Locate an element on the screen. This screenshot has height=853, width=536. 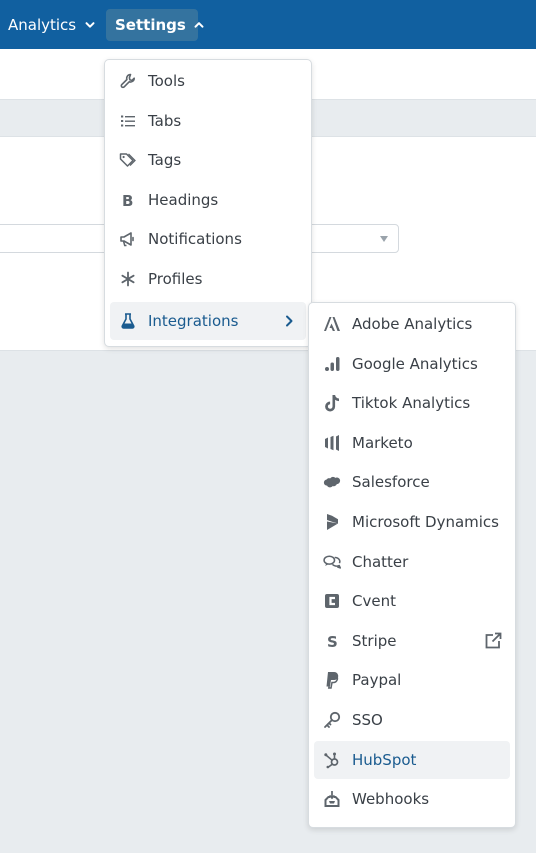
menu-item-marketo: Marketo is located at coordinates (412, 443).